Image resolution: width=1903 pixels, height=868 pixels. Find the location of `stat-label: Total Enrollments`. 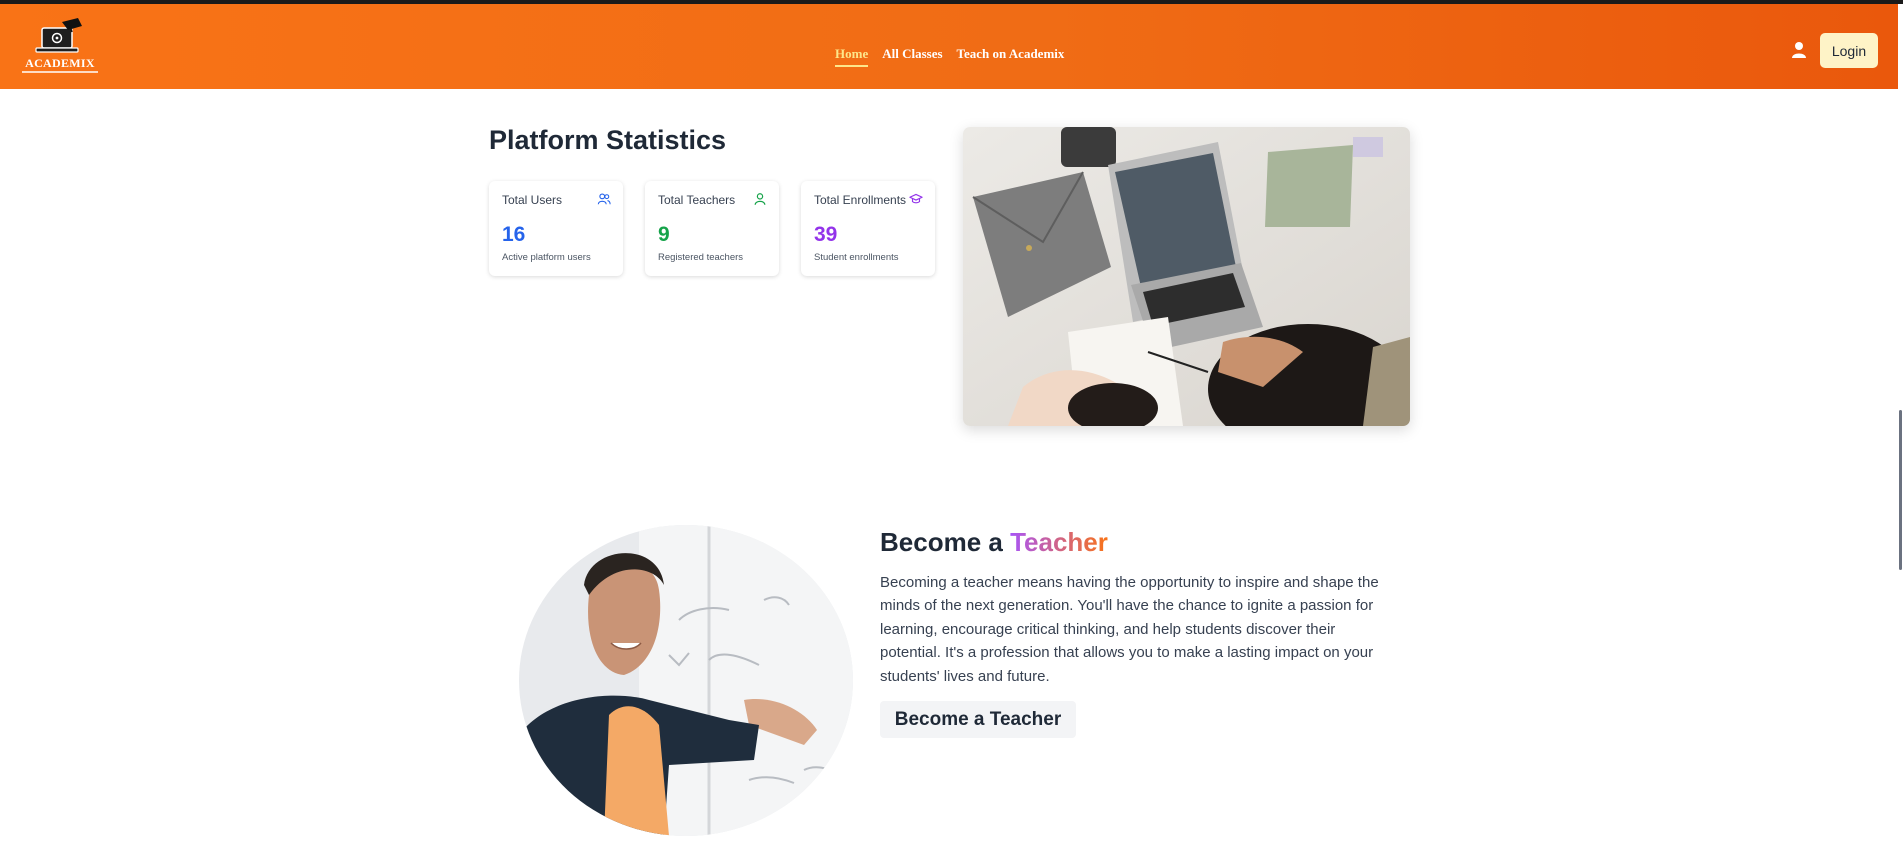

stat-label: Total Enrollments is located at coordinates (860, 200).